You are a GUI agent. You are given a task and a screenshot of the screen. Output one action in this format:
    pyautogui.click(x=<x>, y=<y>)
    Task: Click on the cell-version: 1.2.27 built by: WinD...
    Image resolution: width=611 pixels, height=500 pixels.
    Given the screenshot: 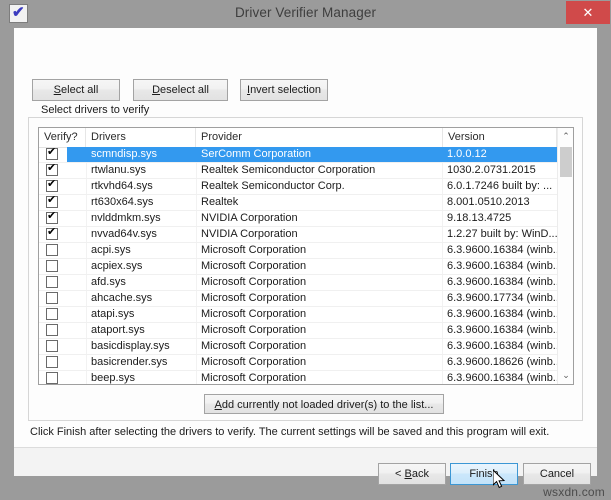 What is the action you would take?
    pyautogui.click(x=502, y=234)
    